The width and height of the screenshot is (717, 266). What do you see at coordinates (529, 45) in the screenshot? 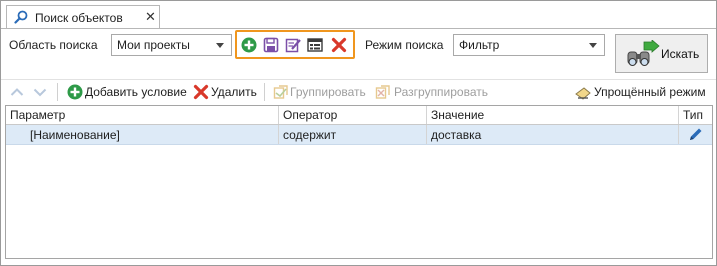
I see `search-mode-dropdown: Фильтр` at bounding box center [529, 45].